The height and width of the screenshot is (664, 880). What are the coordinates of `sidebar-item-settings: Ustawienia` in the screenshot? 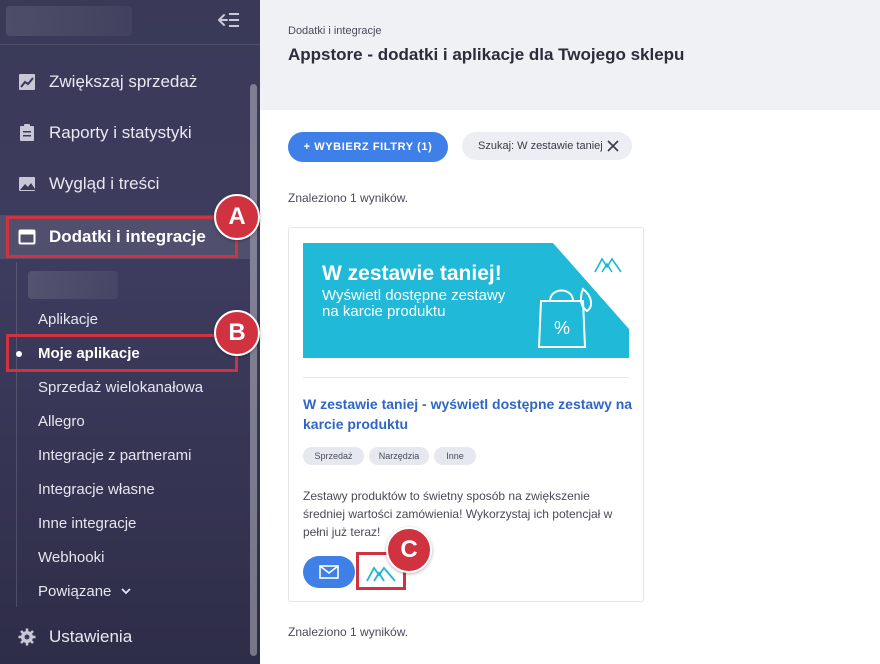 It's located at (125, 637).